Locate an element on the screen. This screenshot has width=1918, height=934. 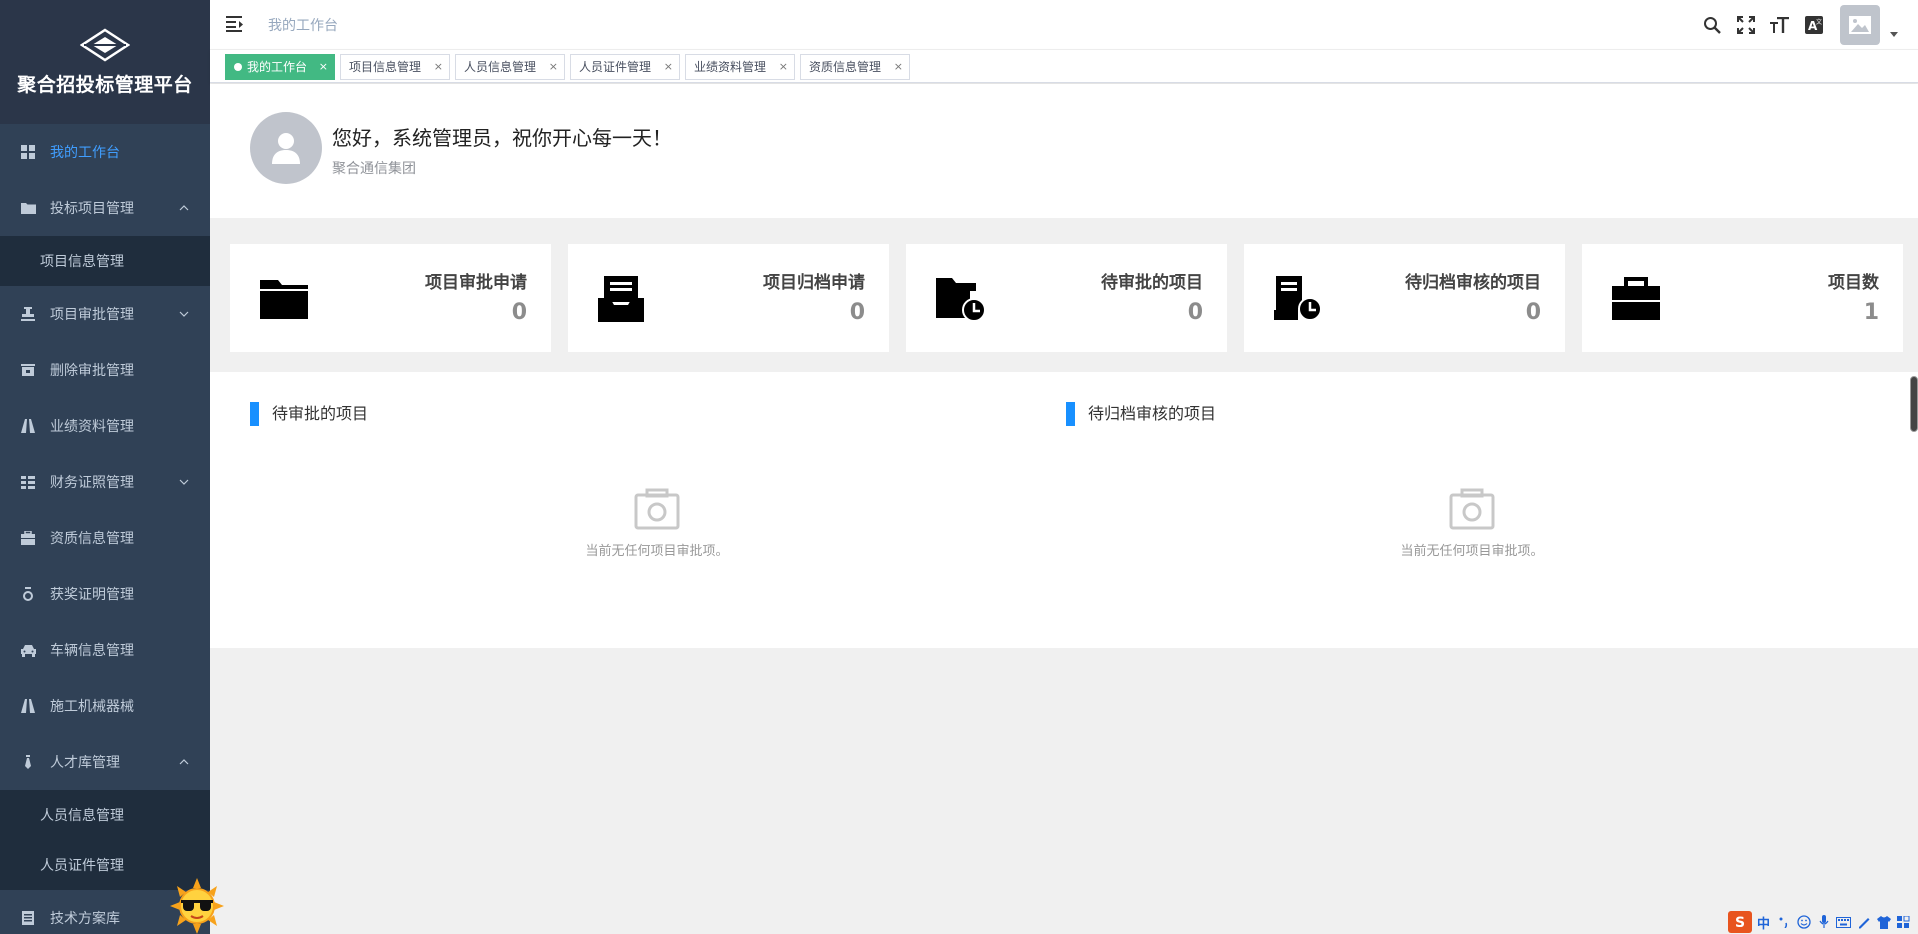
sidebar-item-label: 项目审批管理 is located at coordinates (92, 315).